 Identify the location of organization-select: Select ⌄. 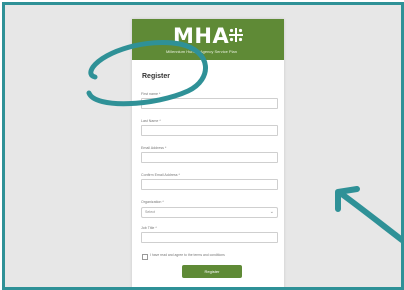
(209, 212).